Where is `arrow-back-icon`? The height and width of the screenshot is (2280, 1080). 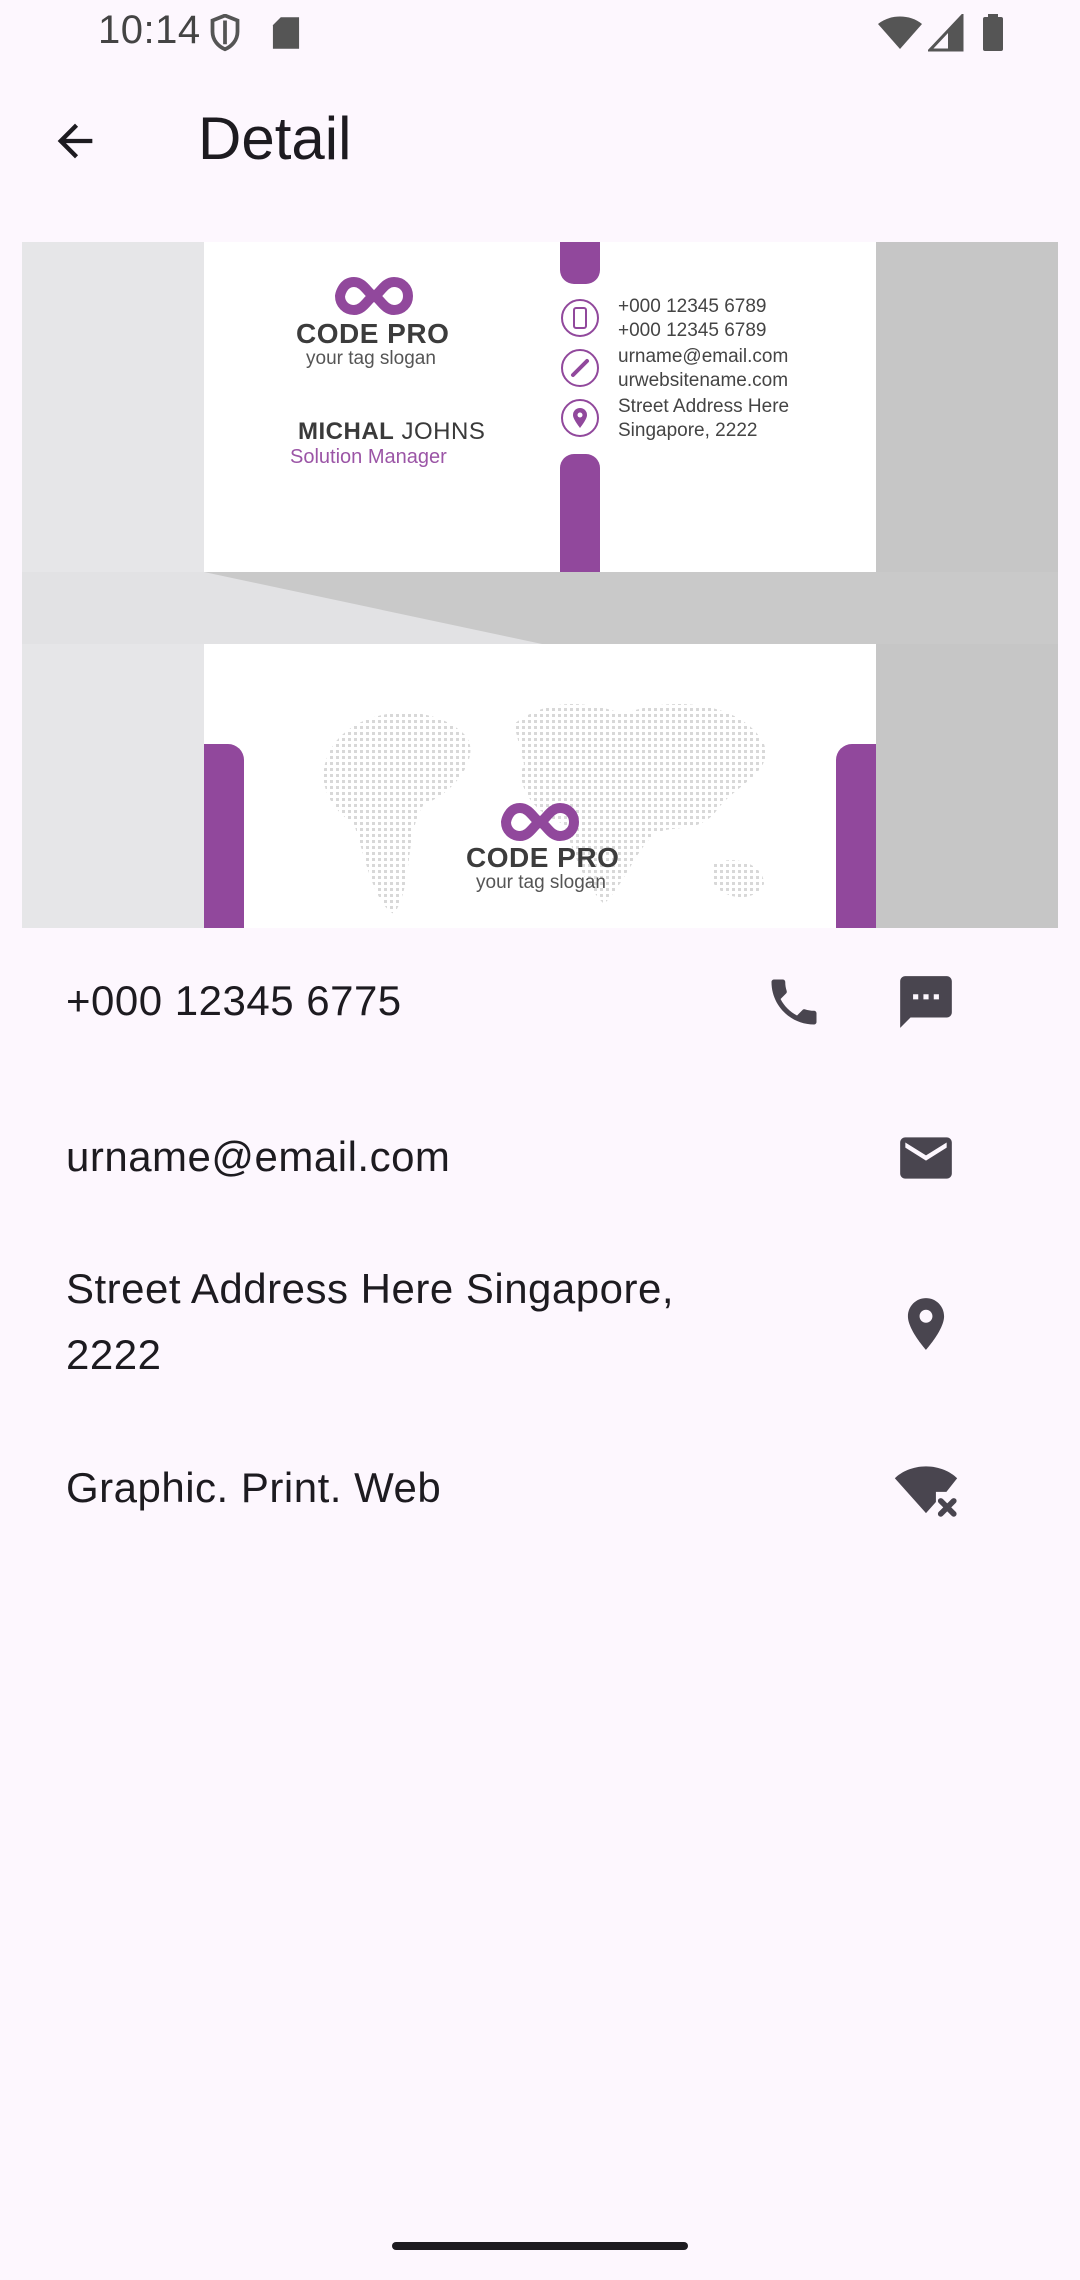
arrow-back-icon is located at coordinates (75, 141).